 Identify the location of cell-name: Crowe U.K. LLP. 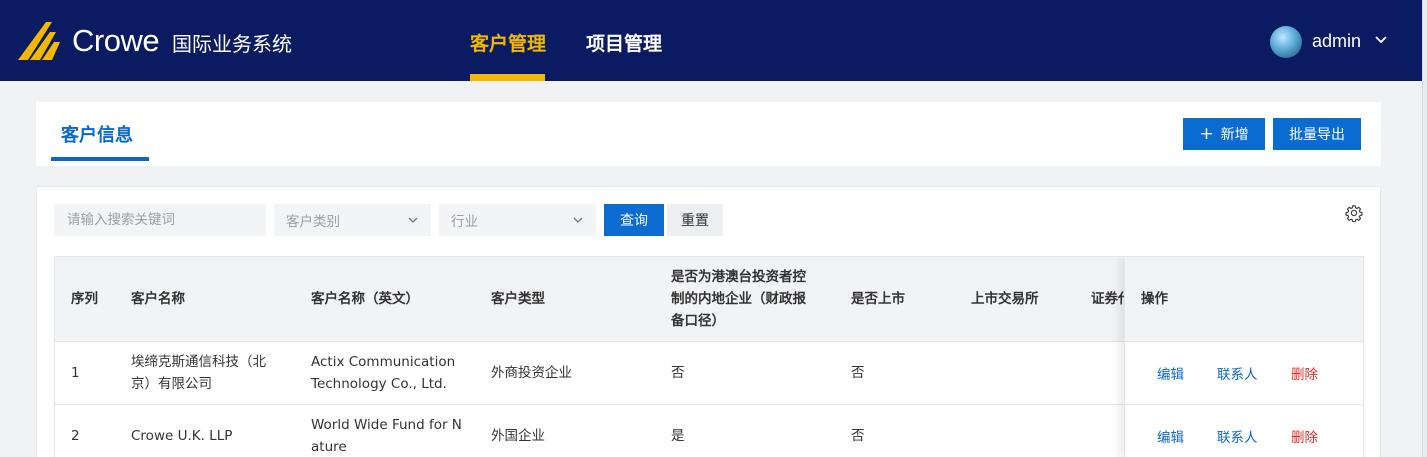
(182, 436).